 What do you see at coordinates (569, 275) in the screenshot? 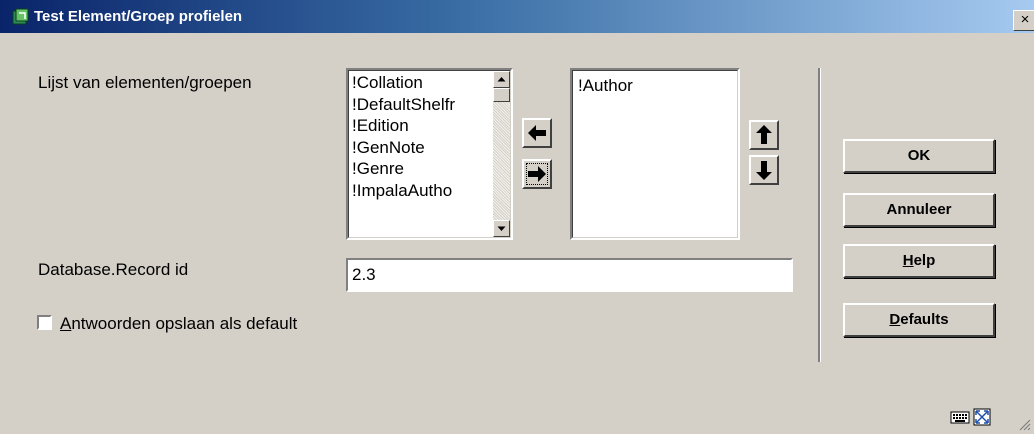
I see `record-id-input` at bounding box center [569, 275].